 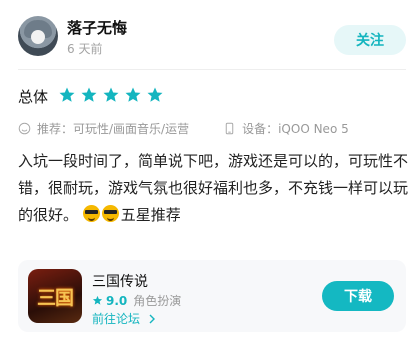 What do you see at coordinates (117, 300) in the screenshot?
I see `app-rating: 9.0` at bounding box center [117, 300].